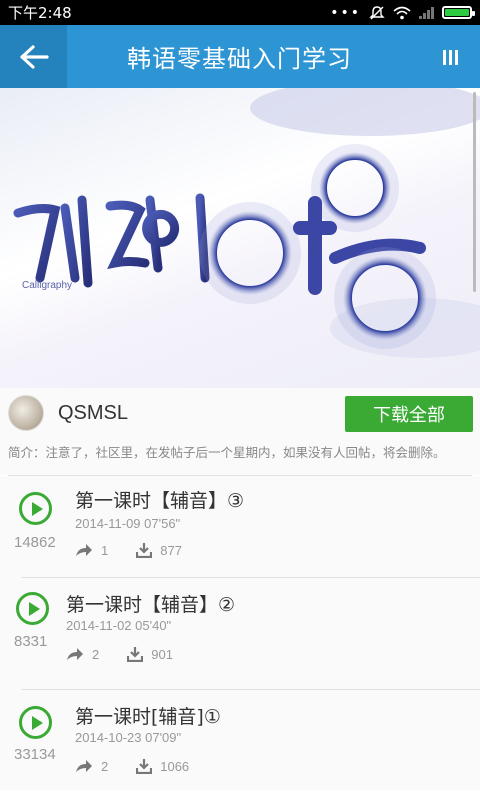 Image resolution: width=480 pixels, height=800 pixels. I want to click on back-button, so click(33, 56).